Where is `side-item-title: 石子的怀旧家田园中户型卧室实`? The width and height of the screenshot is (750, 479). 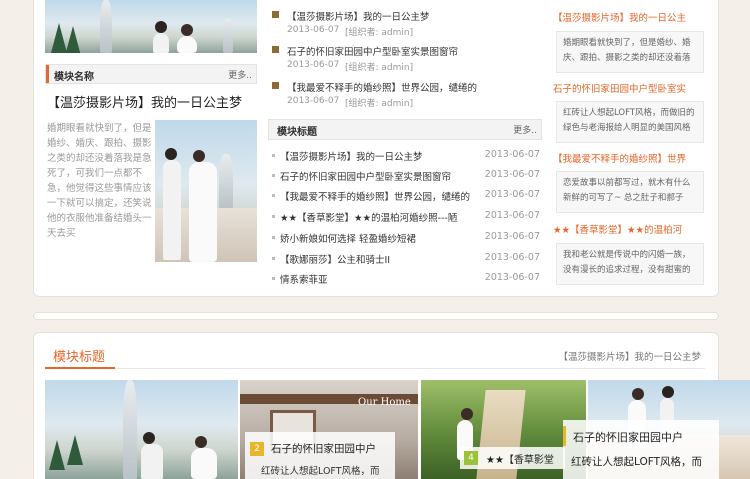 side-item-title: 石子的怀旧家田园中户型卧室实 is located at coordinates (619, 88).